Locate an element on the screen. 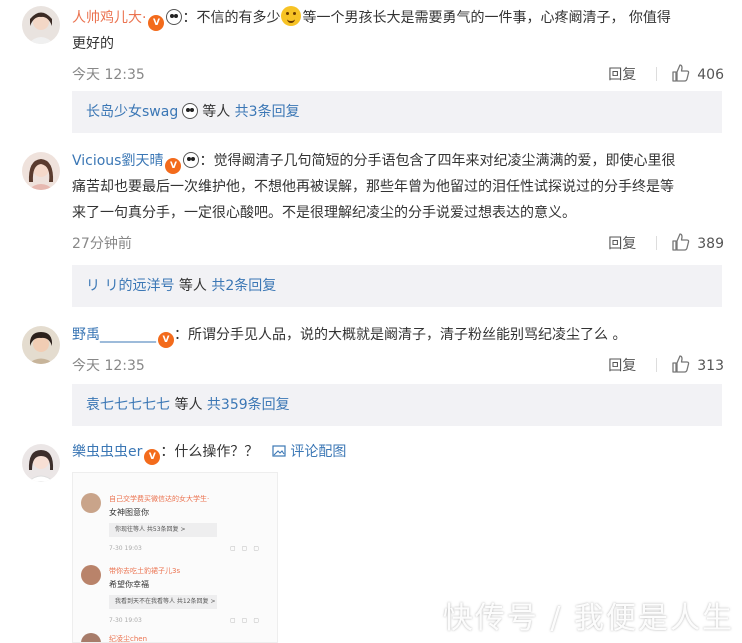  reply-user-link: 长岛少女swag is located at coordinates (132, 112).